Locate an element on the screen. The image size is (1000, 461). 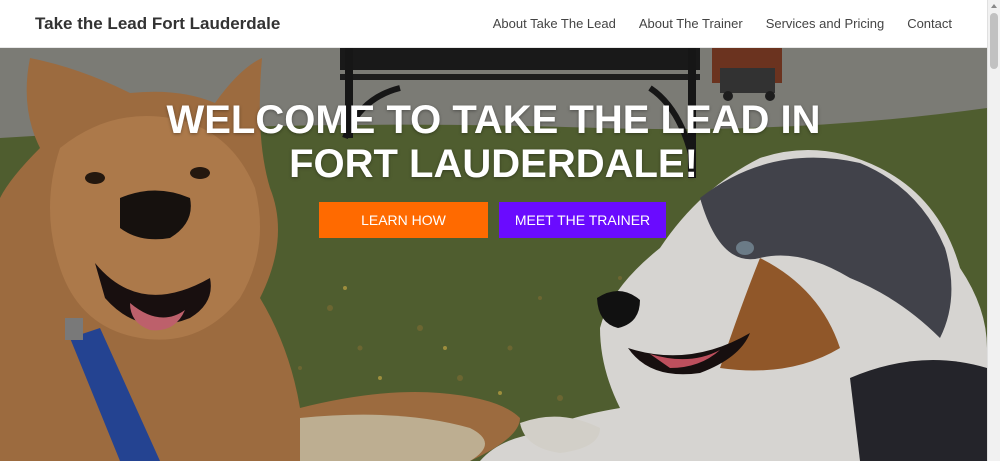
scroll-up-arrow-icon is located at coordinates (994, 6).